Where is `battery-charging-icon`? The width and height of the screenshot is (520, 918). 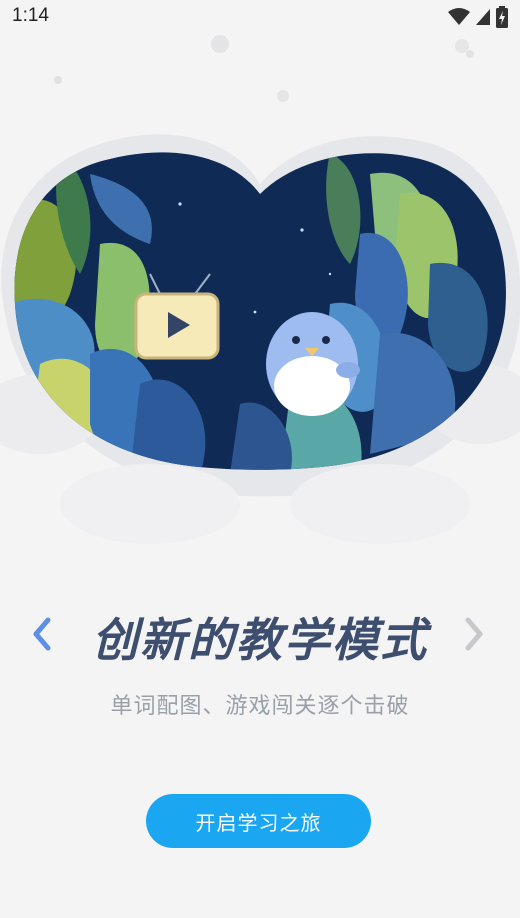
battery-charging-icon is located at coordinates (502, 17).